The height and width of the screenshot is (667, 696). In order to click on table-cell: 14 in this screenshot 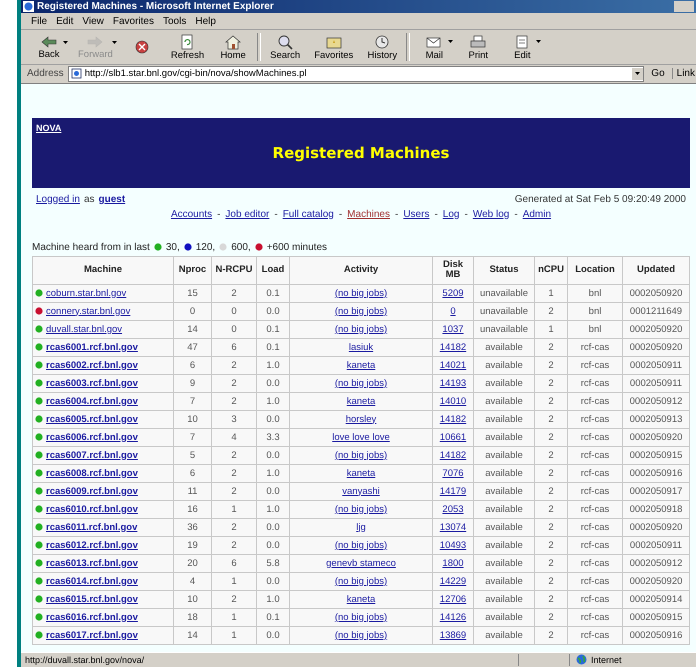, I will do `click(193, 635)`.